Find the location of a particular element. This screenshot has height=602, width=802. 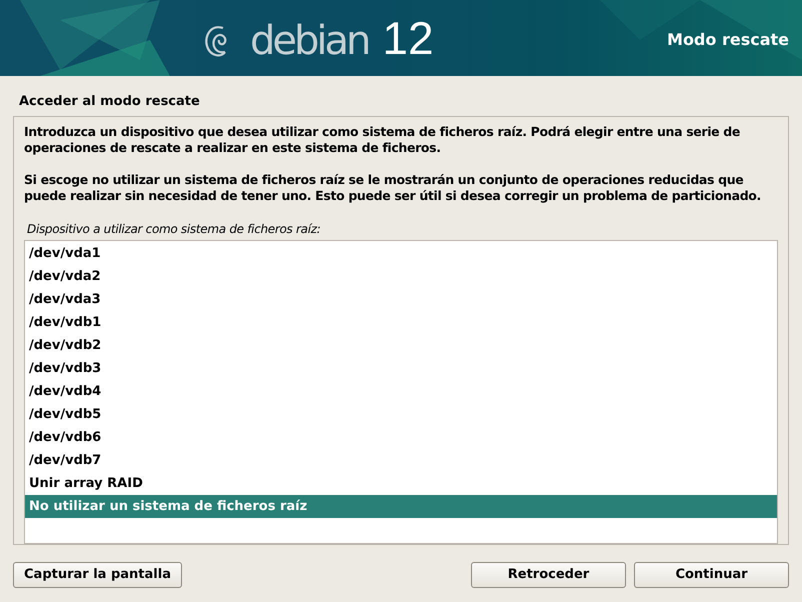

instruction-text: Introduzca un dispositivo que desea utilizar como sistema de ficheros raíz. Podrá elegir entre una serie de operaciones de rescate a realizar en este sistema de ficheros. is located at coordinates (383, 140).